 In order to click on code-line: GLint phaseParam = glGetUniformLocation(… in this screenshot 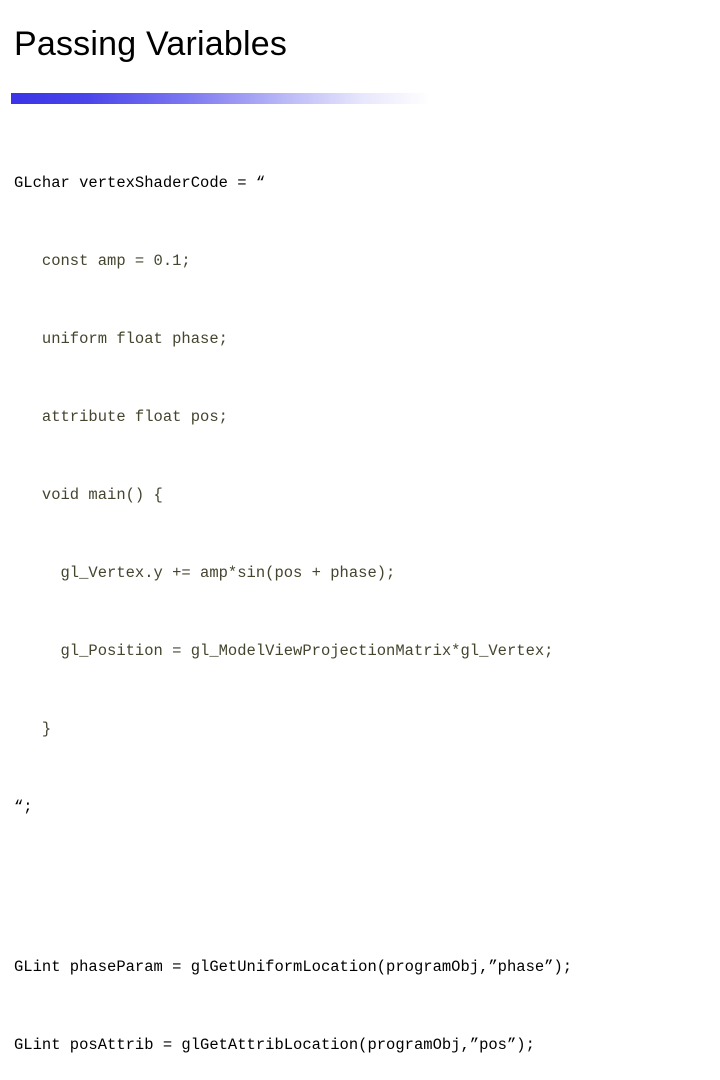, I will do `click(293, 967)`.